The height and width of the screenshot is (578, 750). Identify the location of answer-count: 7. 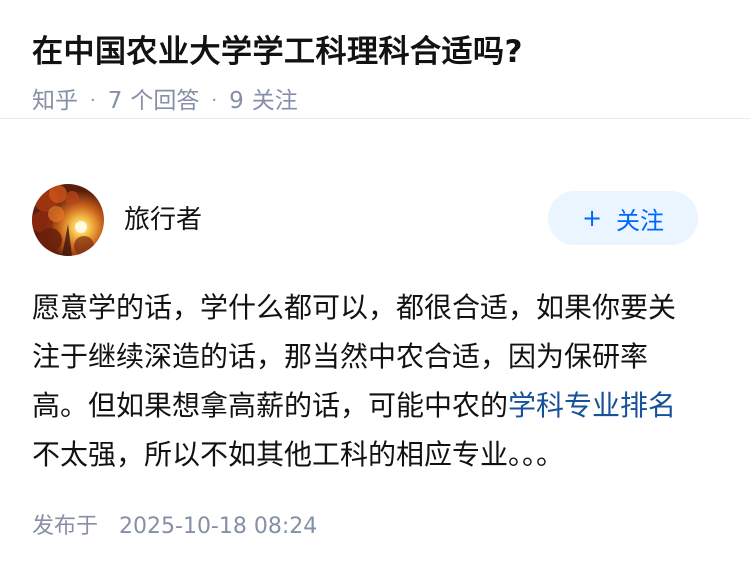
(115, 101).